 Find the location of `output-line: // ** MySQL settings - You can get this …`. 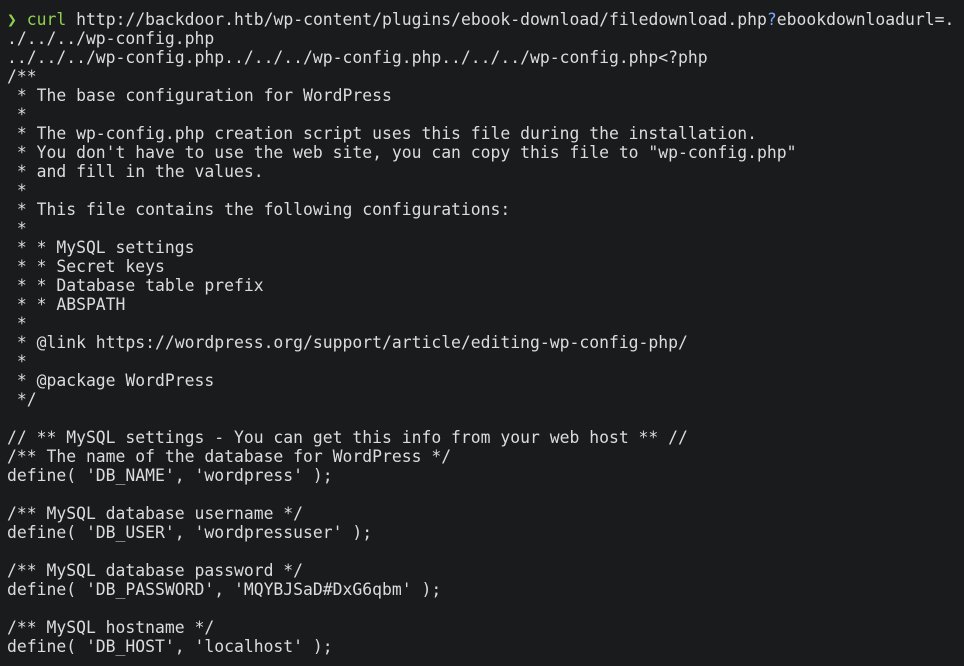

output-line: // ** MySQL settings - You can get this … is located at coordinates (347, 437).